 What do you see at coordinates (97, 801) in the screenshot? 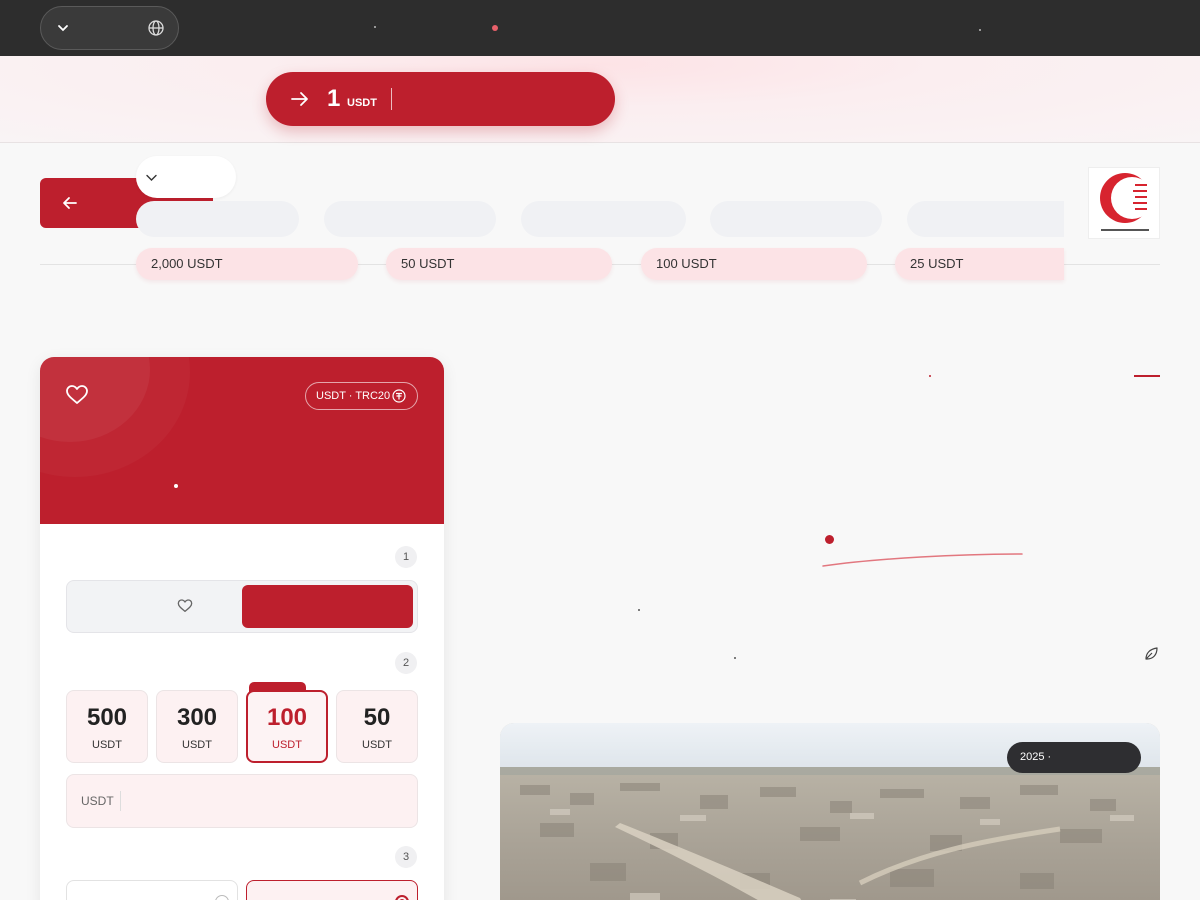
I see `custom-amount-currency: USDT` at bounding box center [97, 801].